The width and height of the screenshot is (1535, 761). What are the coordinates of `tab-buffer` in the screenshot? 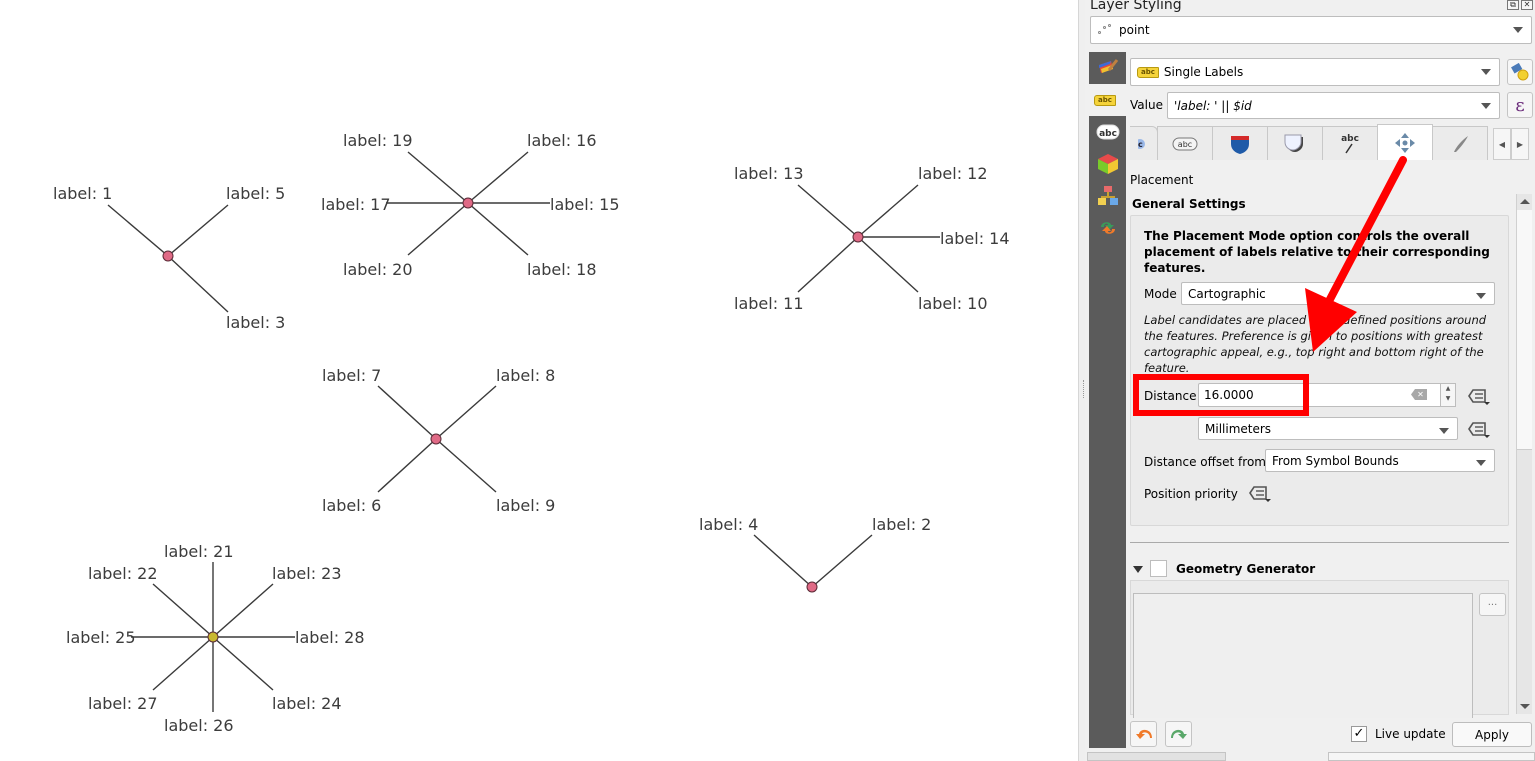 It's located at (1240, 143).